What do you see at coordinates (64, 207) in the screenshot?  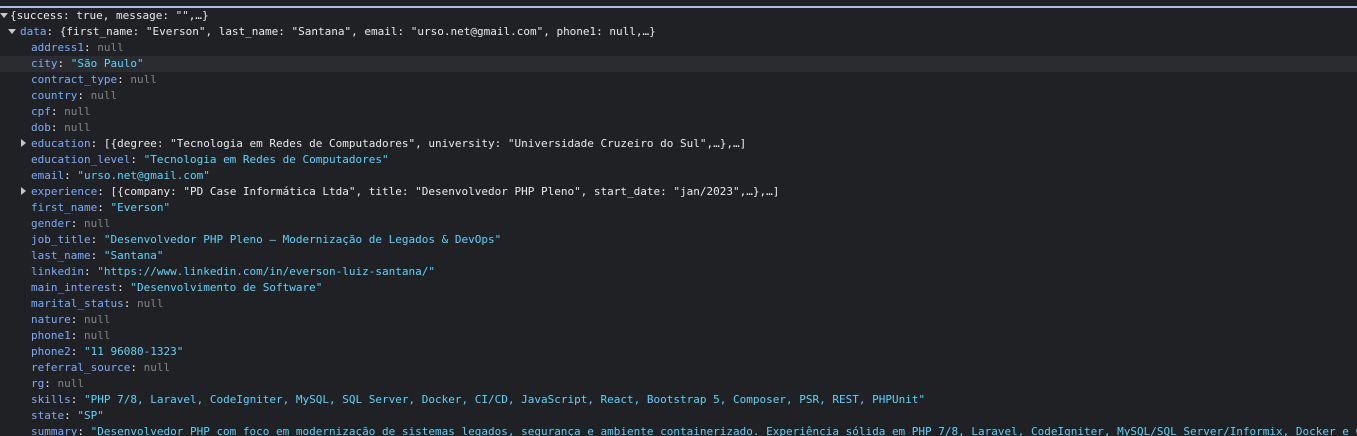 I see `property-key: first_name` at bounding box center [64, 207].